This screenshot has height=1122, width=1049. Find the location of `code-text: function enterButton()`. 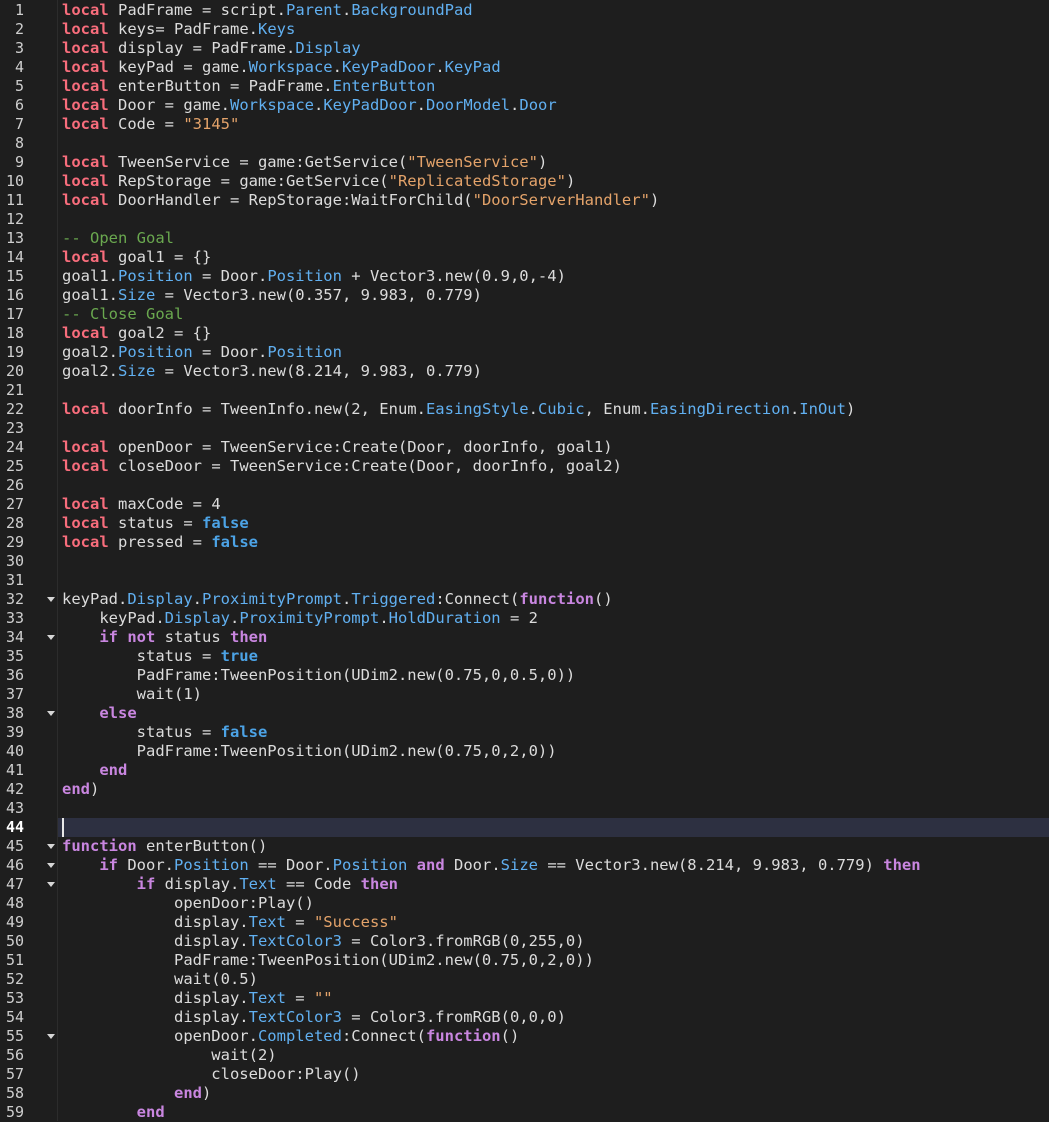

code-text: function enterButton() is located at coordinates (164, 846).